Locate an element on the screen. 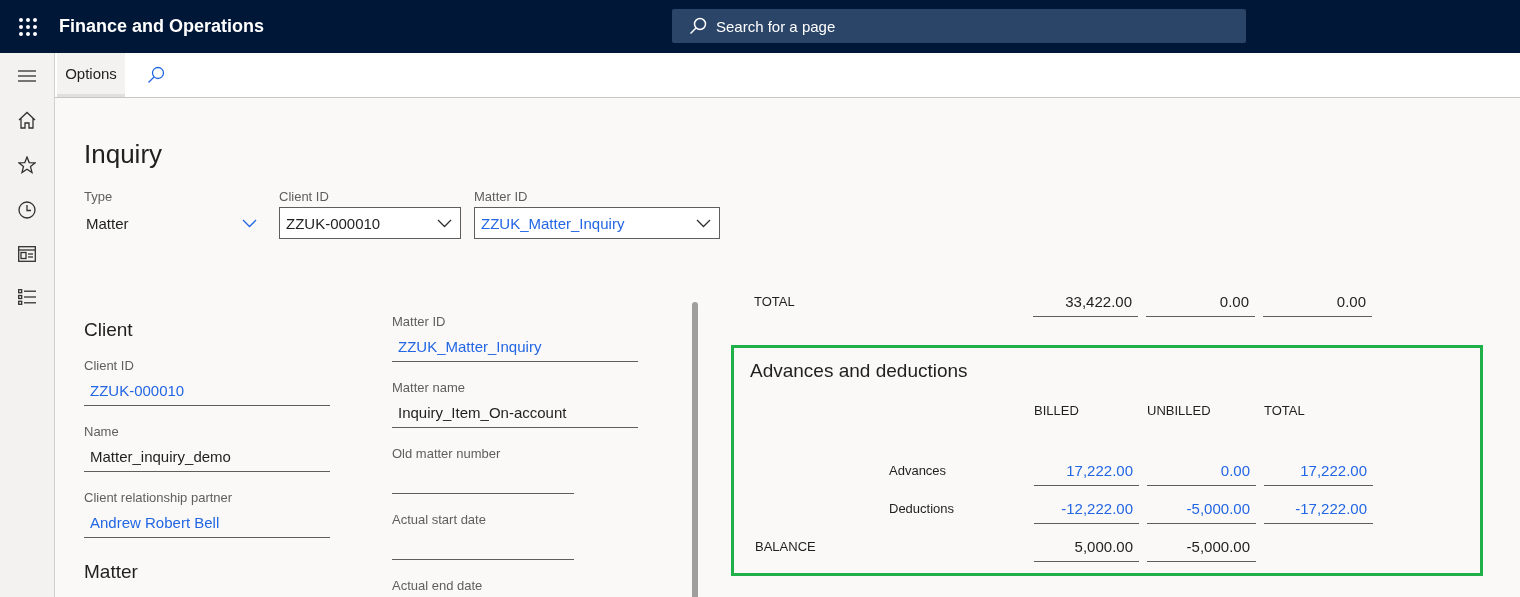  app-launcher-icon is located at coordinates (28, 26).